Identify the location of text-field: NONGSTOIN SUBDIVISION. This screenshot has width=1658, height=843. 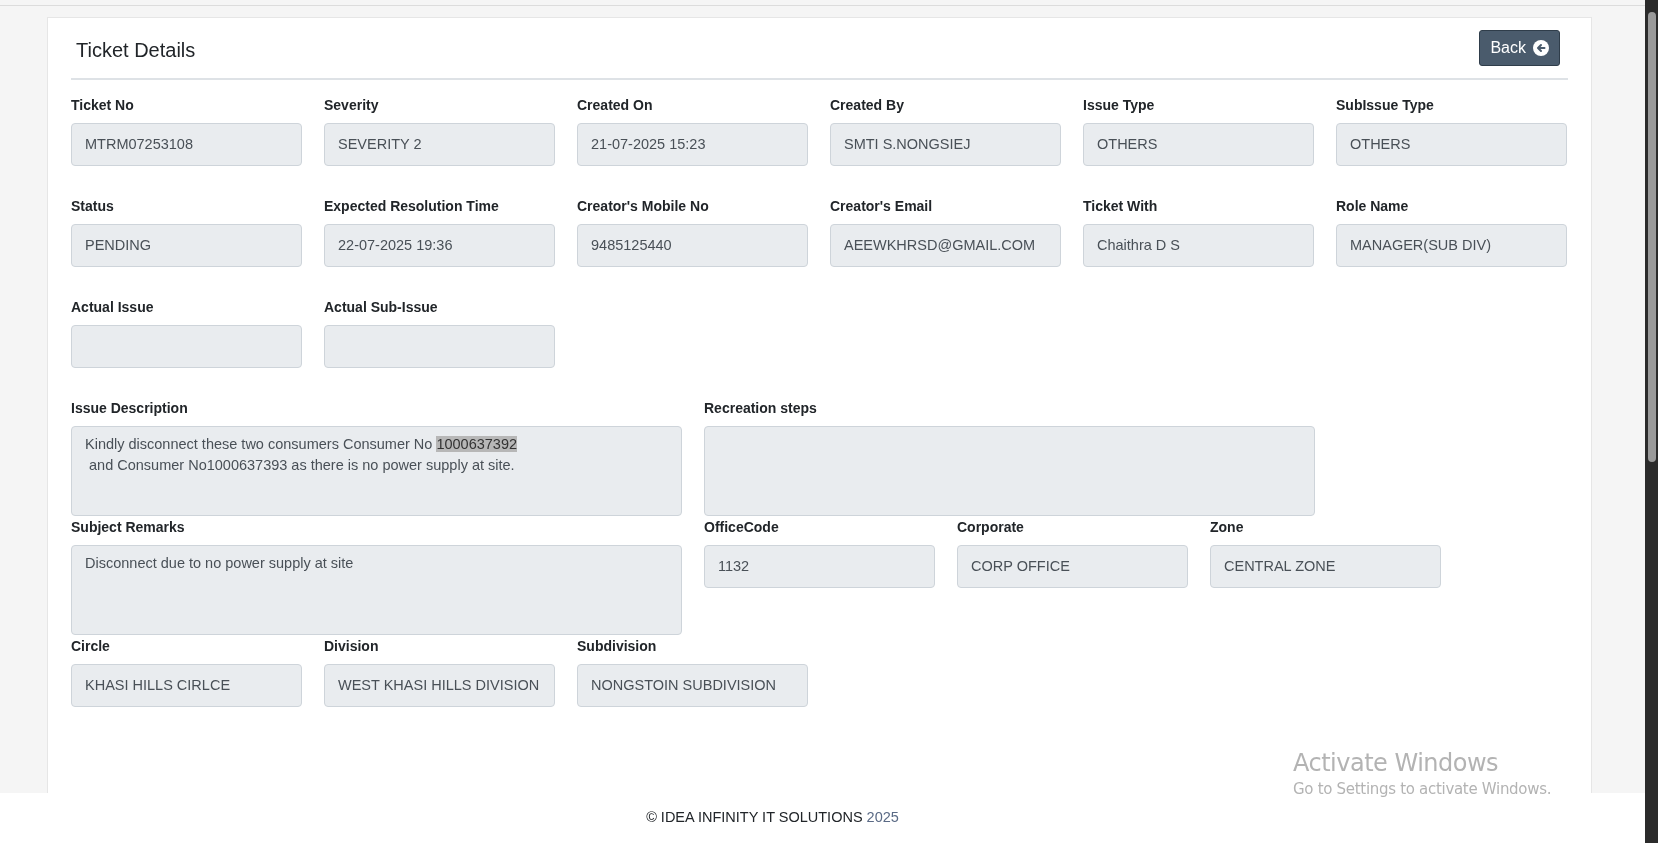
(692, 685).